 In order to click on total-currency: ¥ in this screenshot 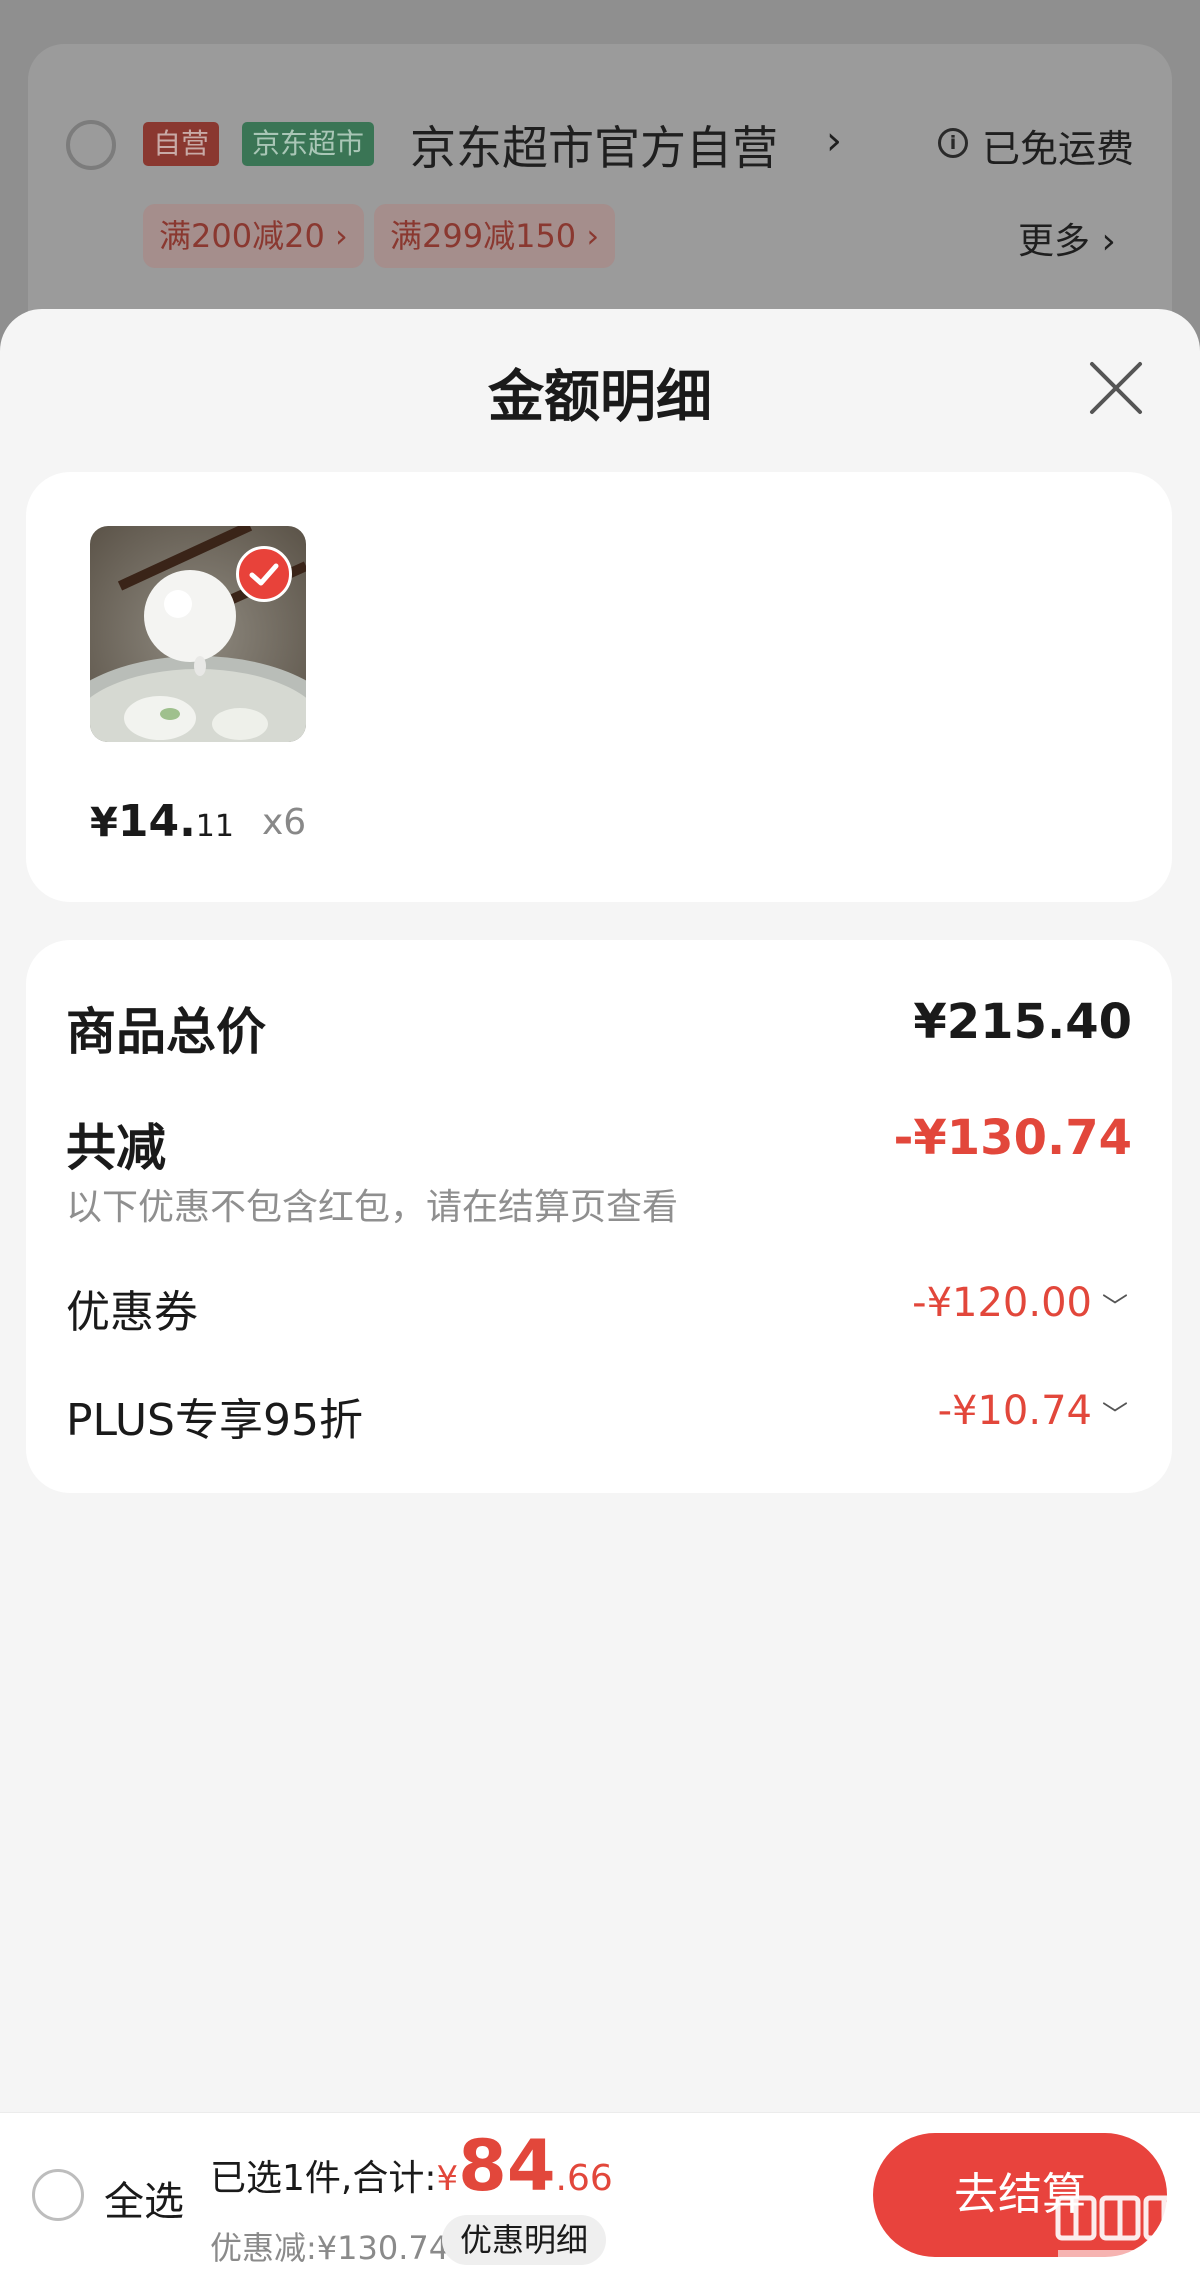, I will do `click(447, 2179)`.